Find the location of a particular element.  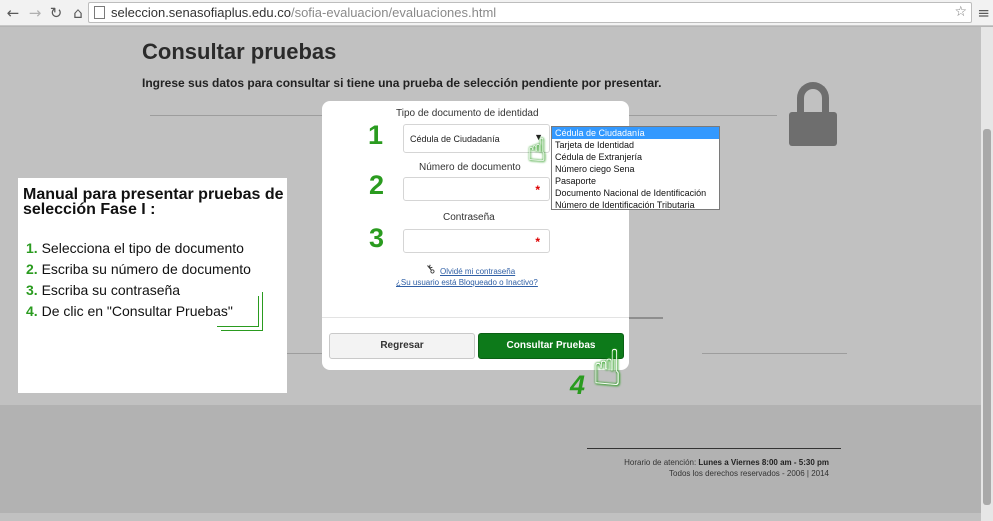

dropdown-option: Cédula de Extranjería is located at coordinates (635, 157).